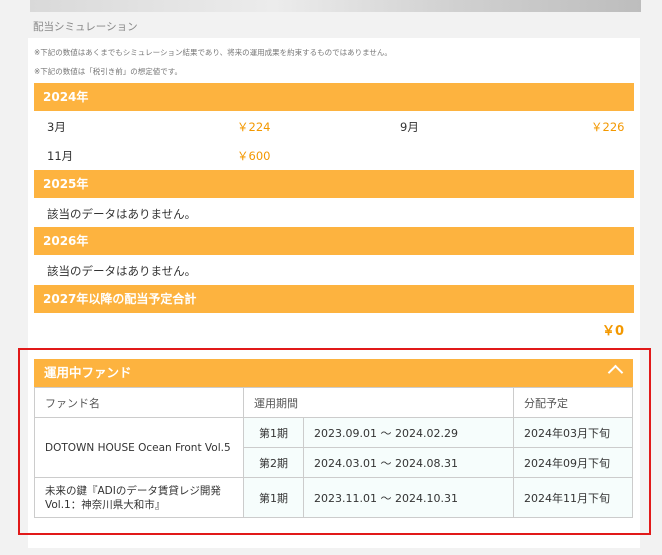 The image size is (662, 555). What do you see at coordinates (573, 462) in the screenshot?
I see `schedule-value: 2024年09月下旬` at bounding box center [573, 462].